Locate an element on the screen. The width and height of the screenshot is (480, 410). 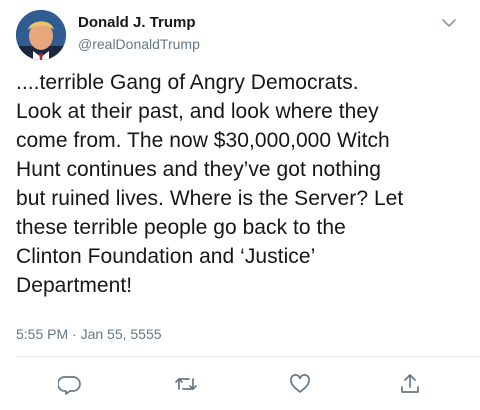
reply-icon is located at coordinates (70, 384).